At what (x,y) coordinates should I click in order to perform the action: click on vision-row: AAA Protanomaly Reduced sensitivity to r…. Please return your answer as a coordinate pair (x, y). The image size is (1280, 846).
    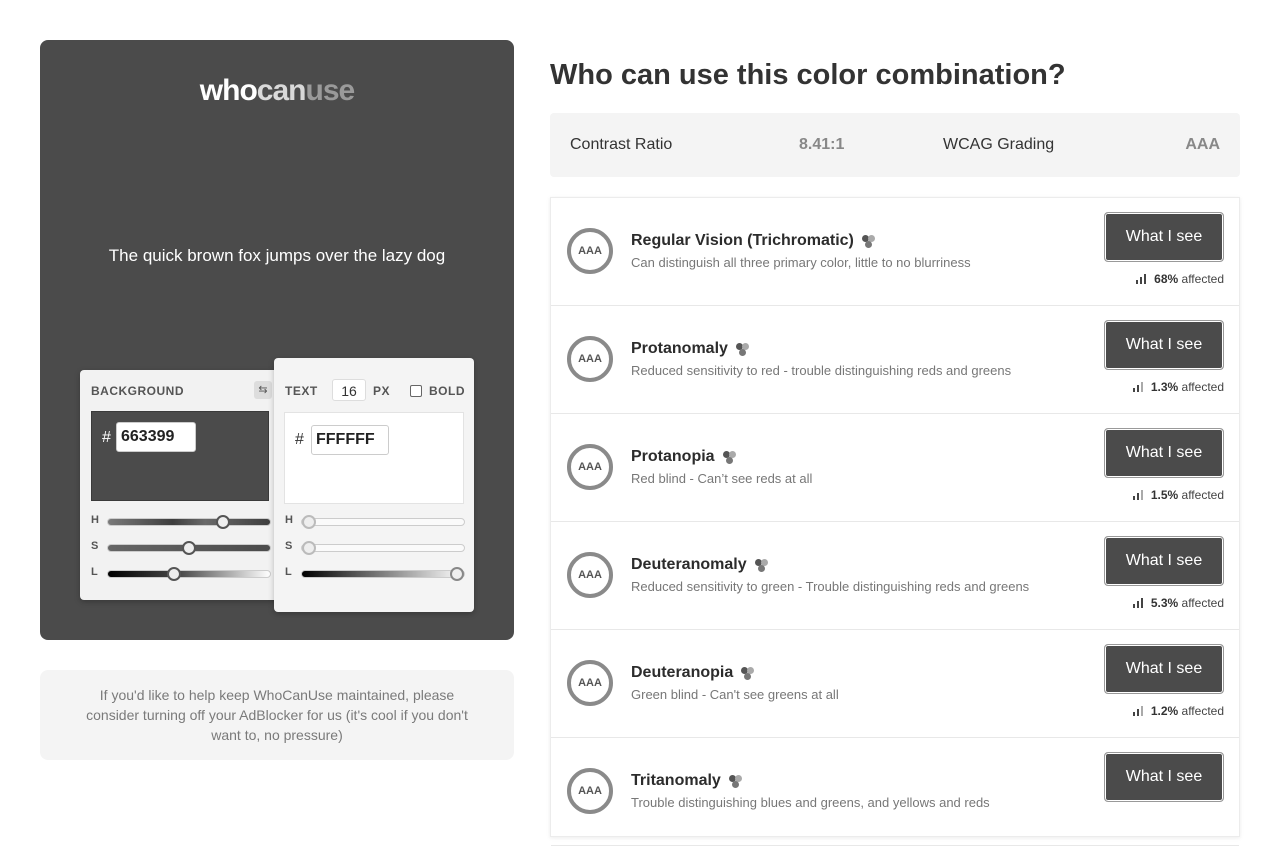
    Looking at the image, I should click on (895, 360).